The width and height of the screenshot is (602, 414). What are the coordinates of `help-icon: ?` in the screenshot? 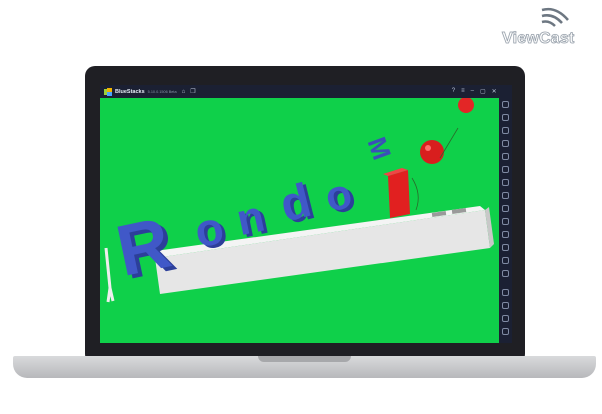 It's located at (453, 91).